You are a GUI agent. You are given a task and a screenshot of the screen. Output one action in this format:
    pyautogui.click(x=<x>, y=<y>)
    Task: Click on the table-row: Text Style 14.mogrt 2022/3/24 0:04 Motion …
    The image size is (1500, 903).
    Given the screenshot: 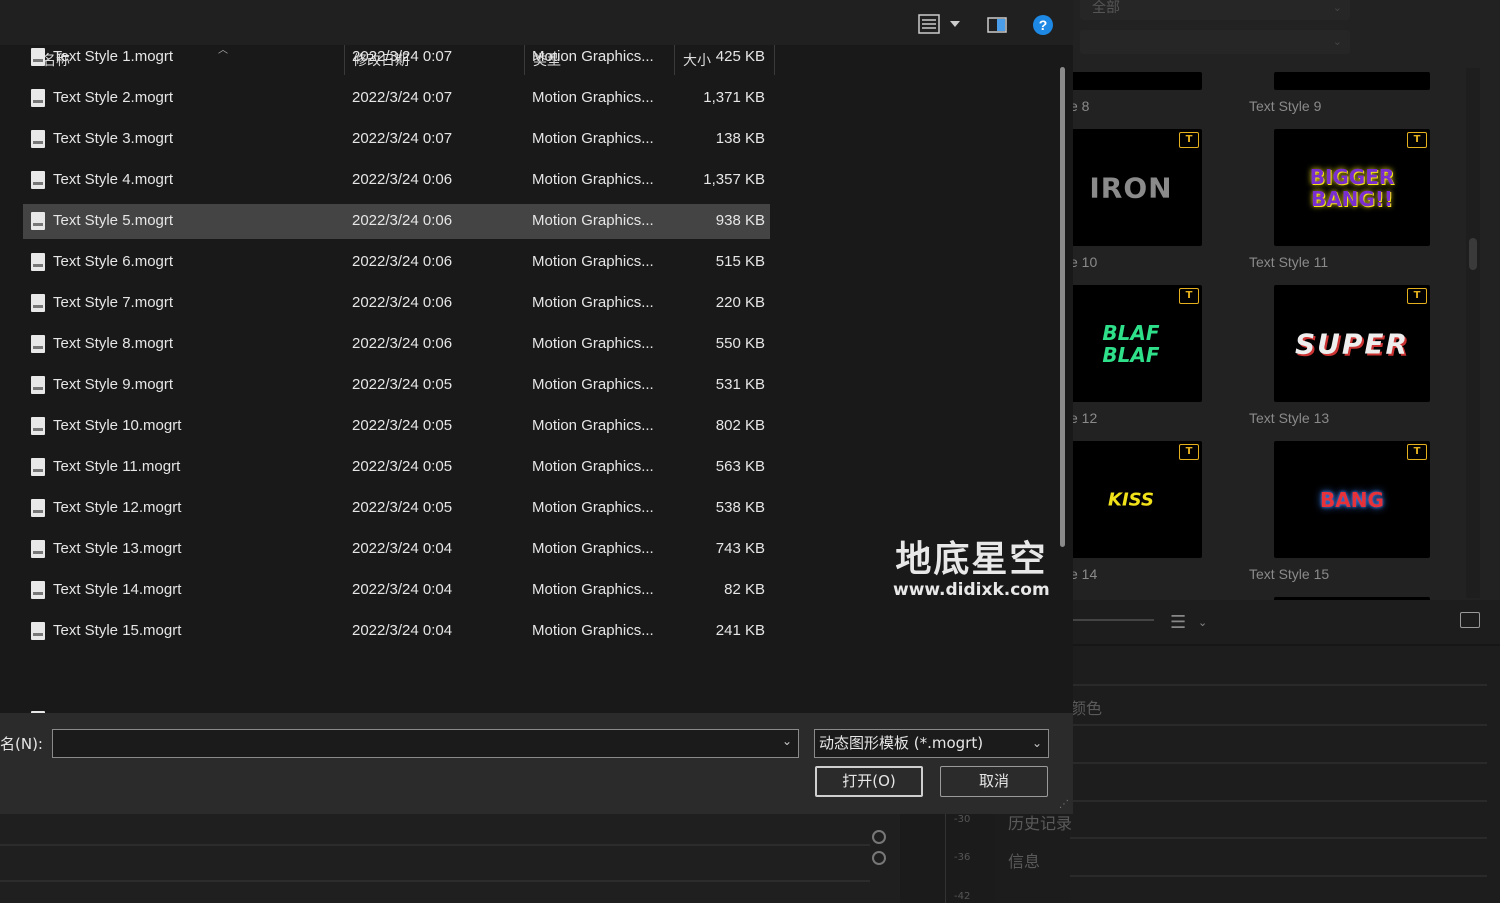 What is the action you would take?
    pyautogui.click(x=396, y=590)
    